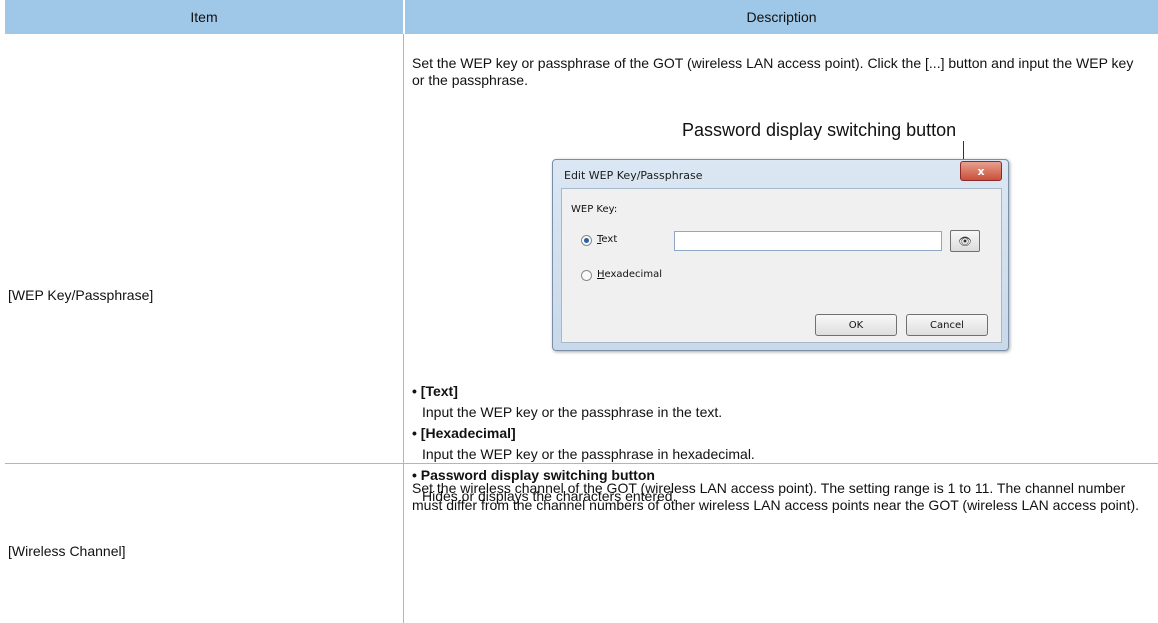 The width and height of the screenshot is (1158, 623). Describe the element at coordinates (981, 171) in the screenshot. I see `close-button: x` at that location.